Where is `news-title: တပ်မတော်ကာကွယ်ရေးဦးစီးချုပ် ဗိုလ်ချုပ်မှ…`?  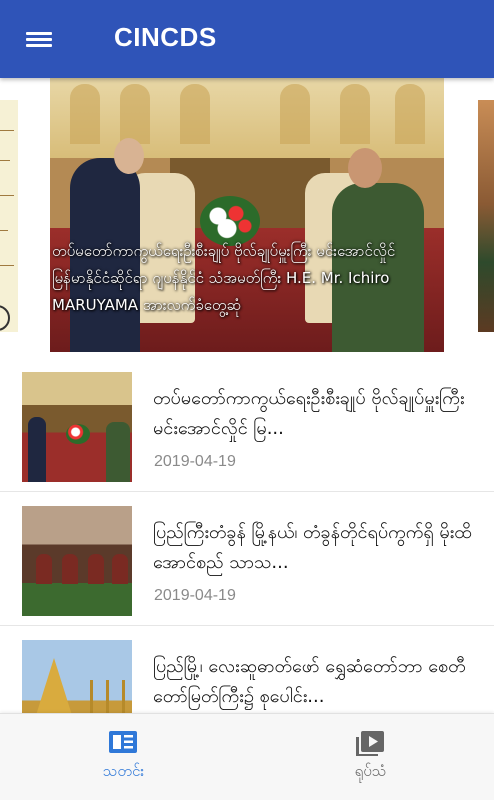 news-title: တပ်မတော်ကာကွယ်ရေးဦးစီးချုပ် ဗိုလ်ချုပ်မှ… is located at coordinates (309, 413).